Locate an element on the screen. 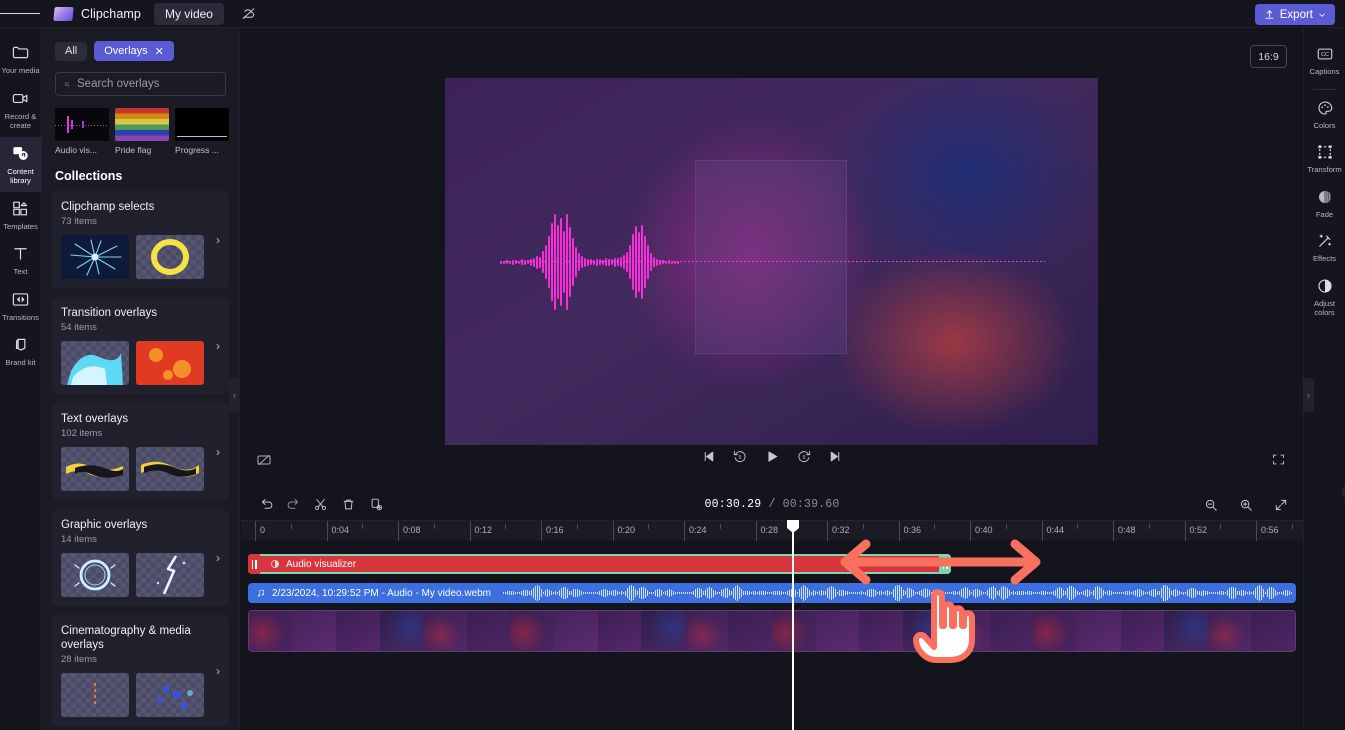 The width and height of the screenshot is (1345, 730). delete-button is located at coordinates (348, 504).